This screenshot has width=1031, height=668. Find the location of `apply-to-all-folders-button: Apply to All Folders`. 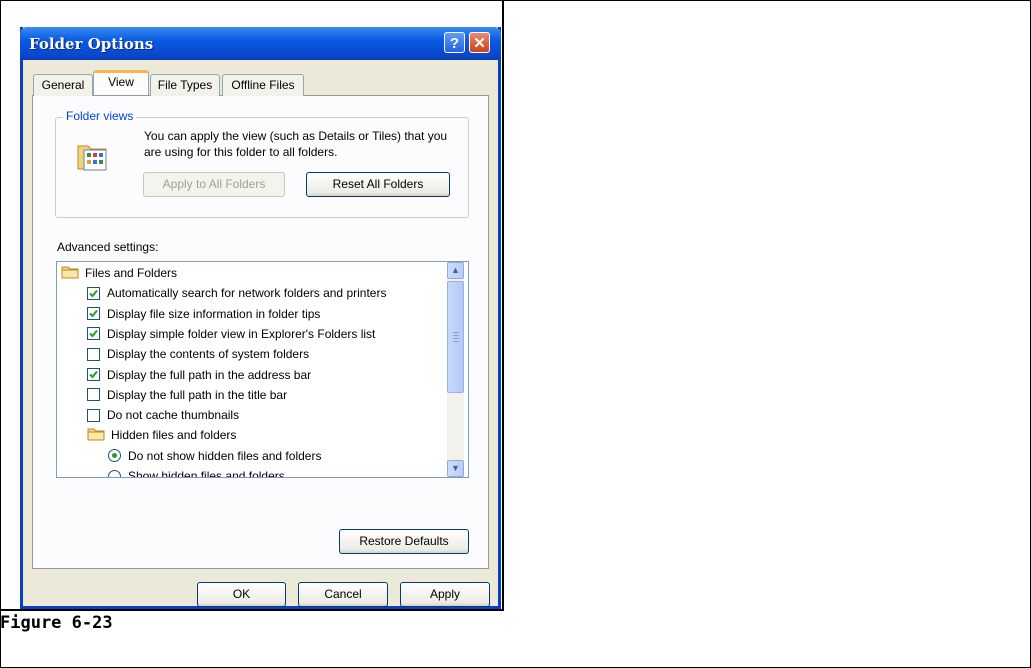

apply-to-all-folders-button: Apply to All Folders is located at coordinates (214, 184).